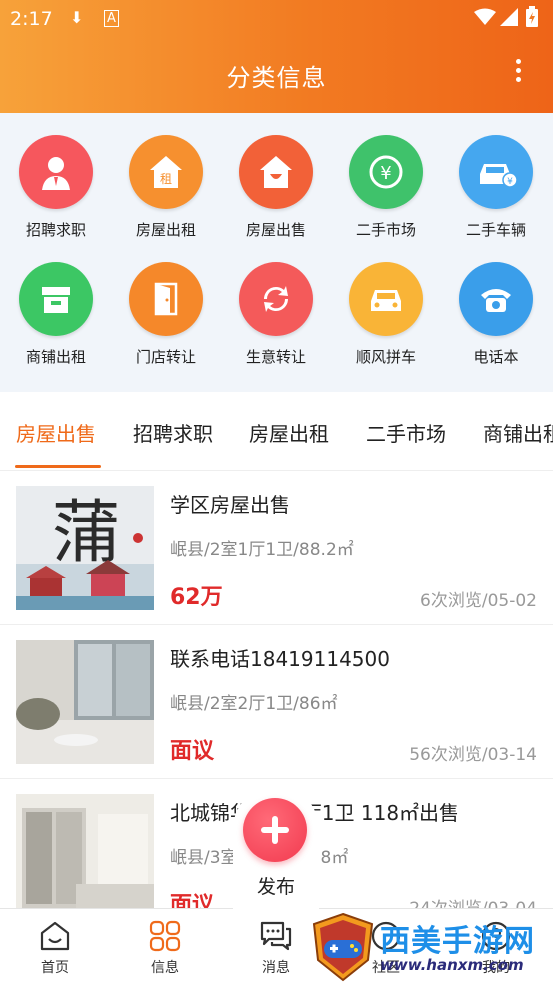 The height and width of the screenshot is (985, 553). I want to click on category-label: 电话本, so click(496, 357).